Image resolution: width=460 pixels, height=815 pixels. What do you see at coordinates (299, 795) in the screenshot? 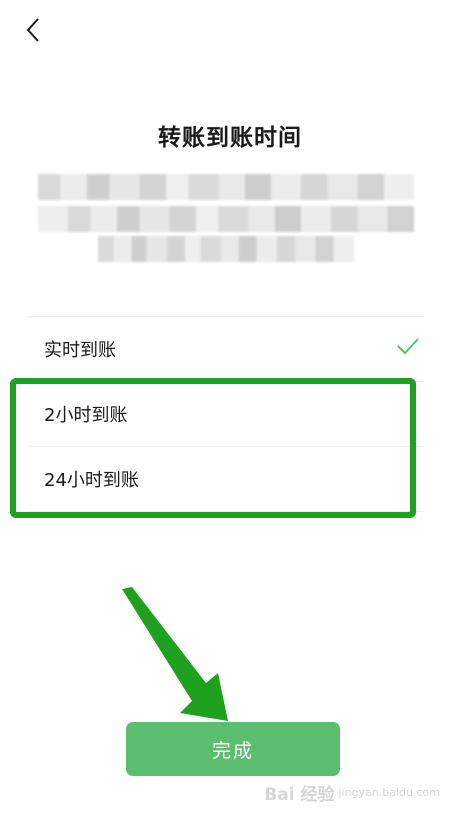
I see `watermark-main: Bai 经验` at bounding box center [299, 795].